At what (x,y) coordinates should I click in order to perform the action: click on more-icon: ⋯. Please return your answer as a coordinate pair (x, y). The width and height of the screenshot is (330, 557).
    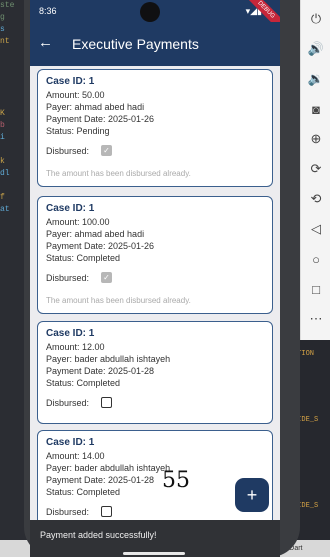
    Looking at the image, I should click on (316, 319).